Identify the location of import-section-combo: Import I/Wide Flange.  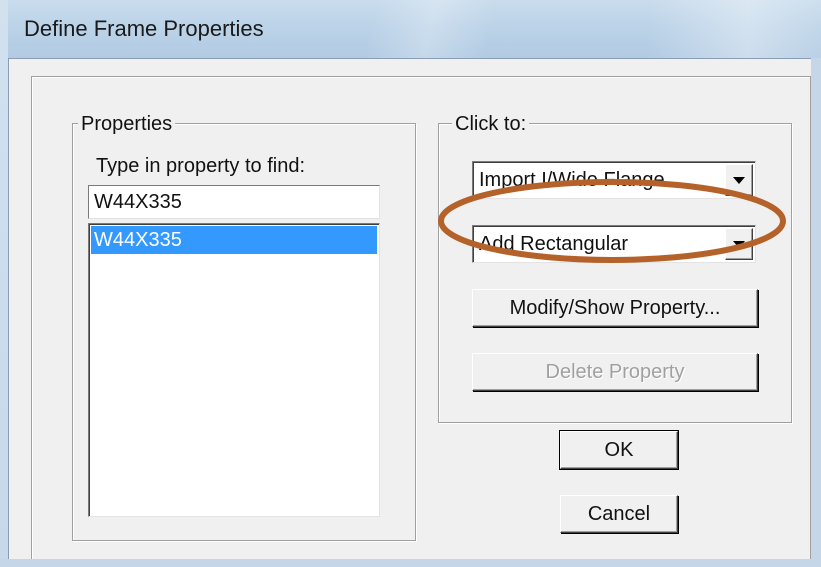
(614, 180).